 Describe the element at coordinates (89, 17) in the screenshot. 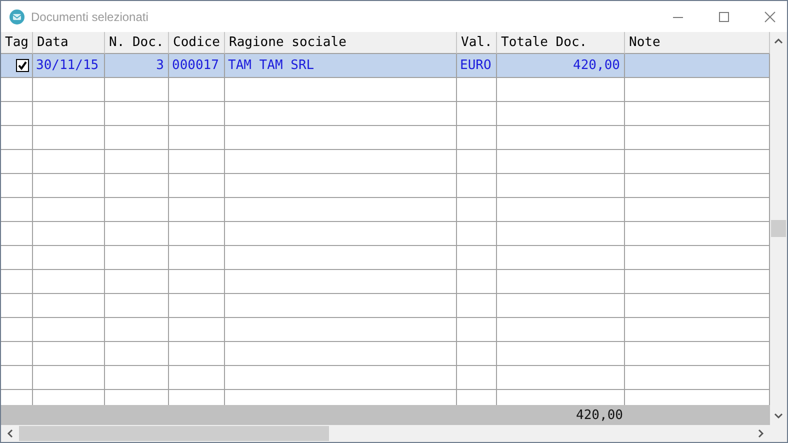

I see `window-title: Documenti selezionati` at that location.